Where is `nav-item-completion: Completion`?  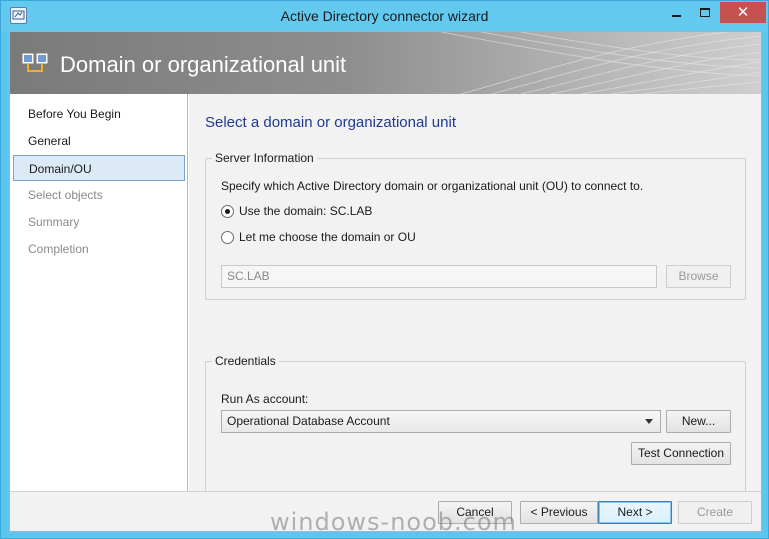
nav-item-completion: Completion is located at coordinates (58, 249).